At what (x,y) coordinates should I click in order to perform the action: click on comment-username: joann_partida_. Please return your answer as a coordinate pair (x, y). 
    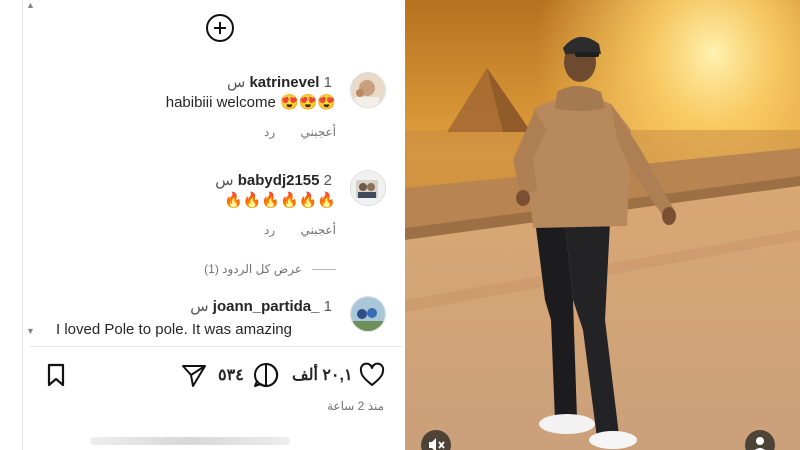
    Looking at the image, I should click on (266, 306).